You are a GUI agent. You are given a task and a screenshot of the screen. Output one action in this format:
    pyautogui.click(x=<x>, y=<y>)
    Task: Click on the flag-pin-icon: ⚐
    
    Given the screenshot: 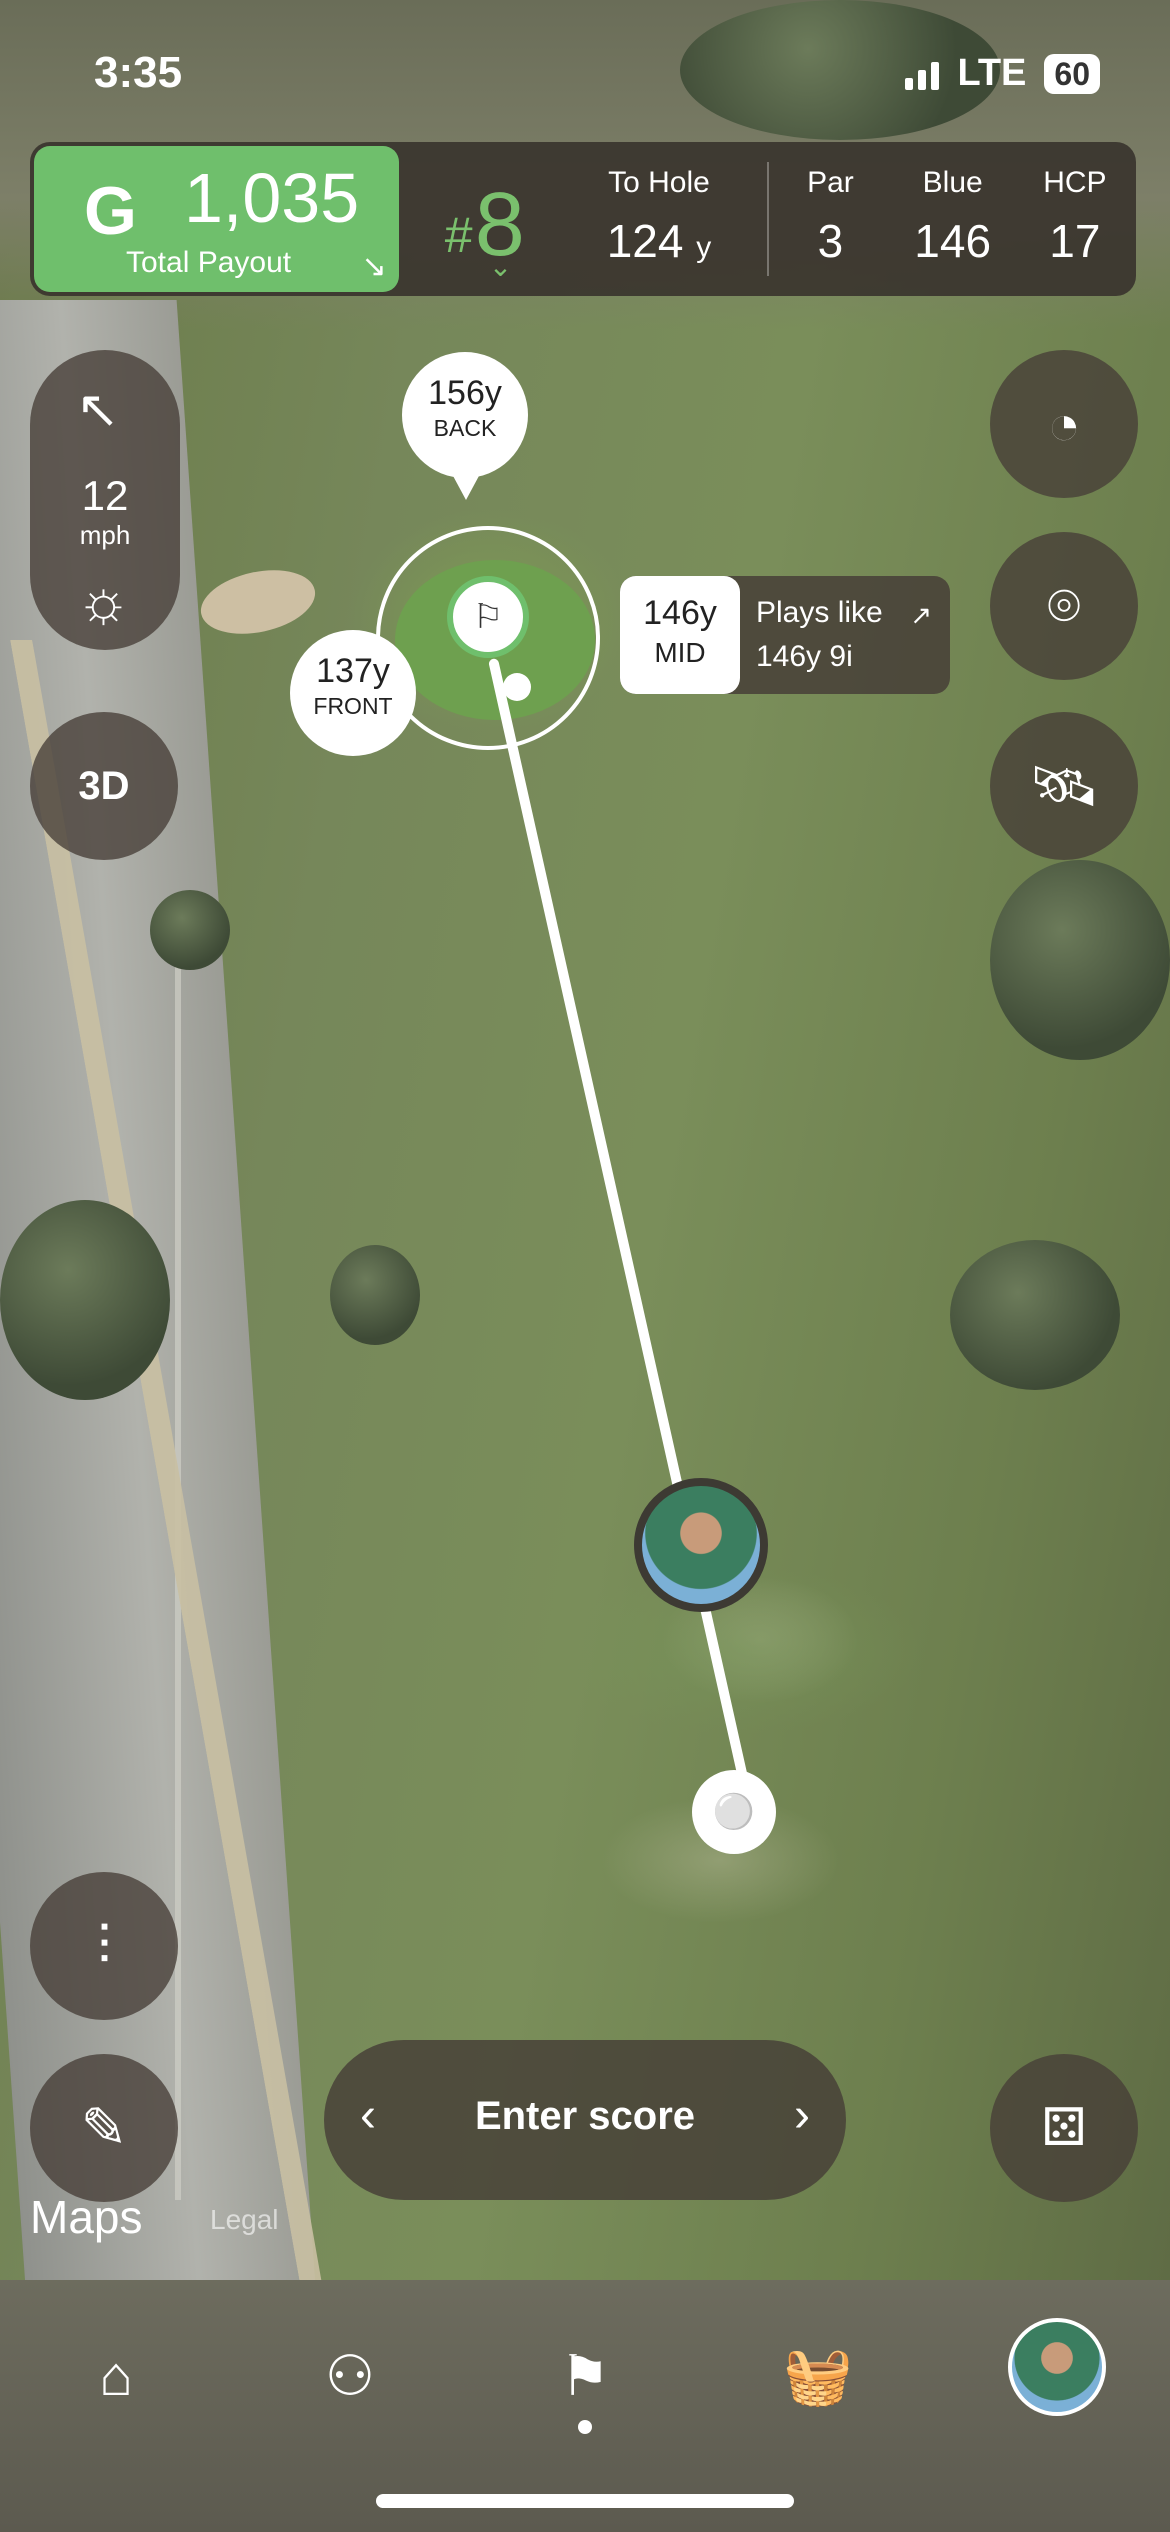 What is the action you would take?
    pyautogui.click(x=488, y=617)
    